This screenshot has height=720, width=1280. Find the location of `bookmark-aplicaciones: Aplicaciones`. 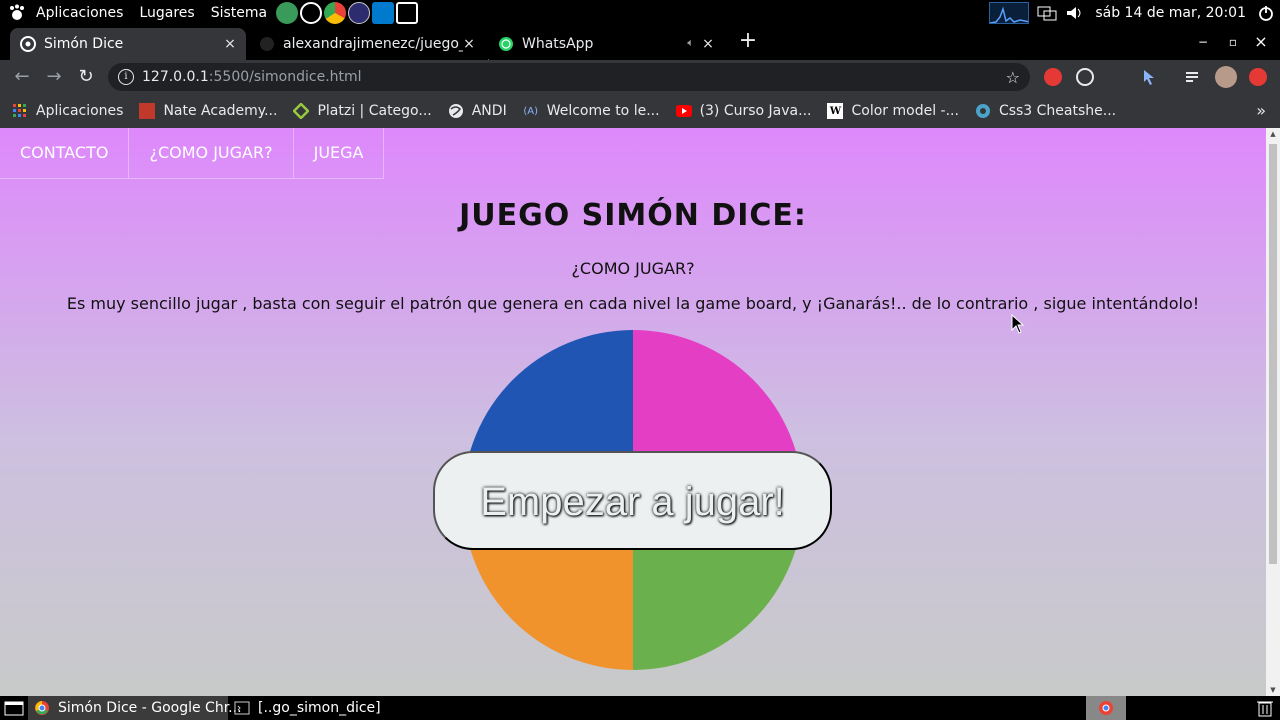

bookmark-aplicaciones: Aplicaciones is located at coordinates (65, 111).